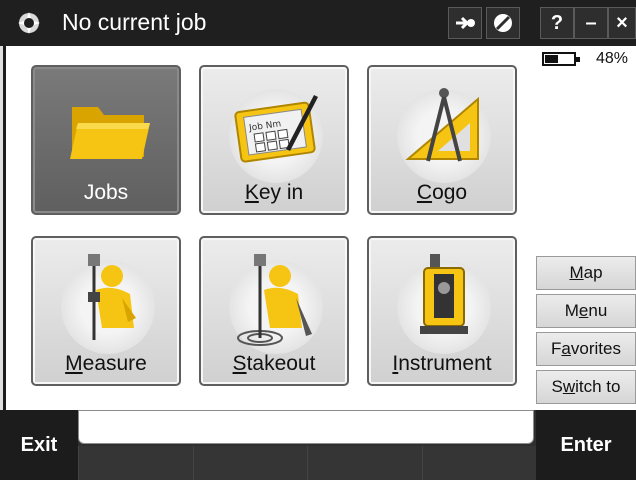  I want to click on bottom-bar: Exit Enter, so click(318, 445).